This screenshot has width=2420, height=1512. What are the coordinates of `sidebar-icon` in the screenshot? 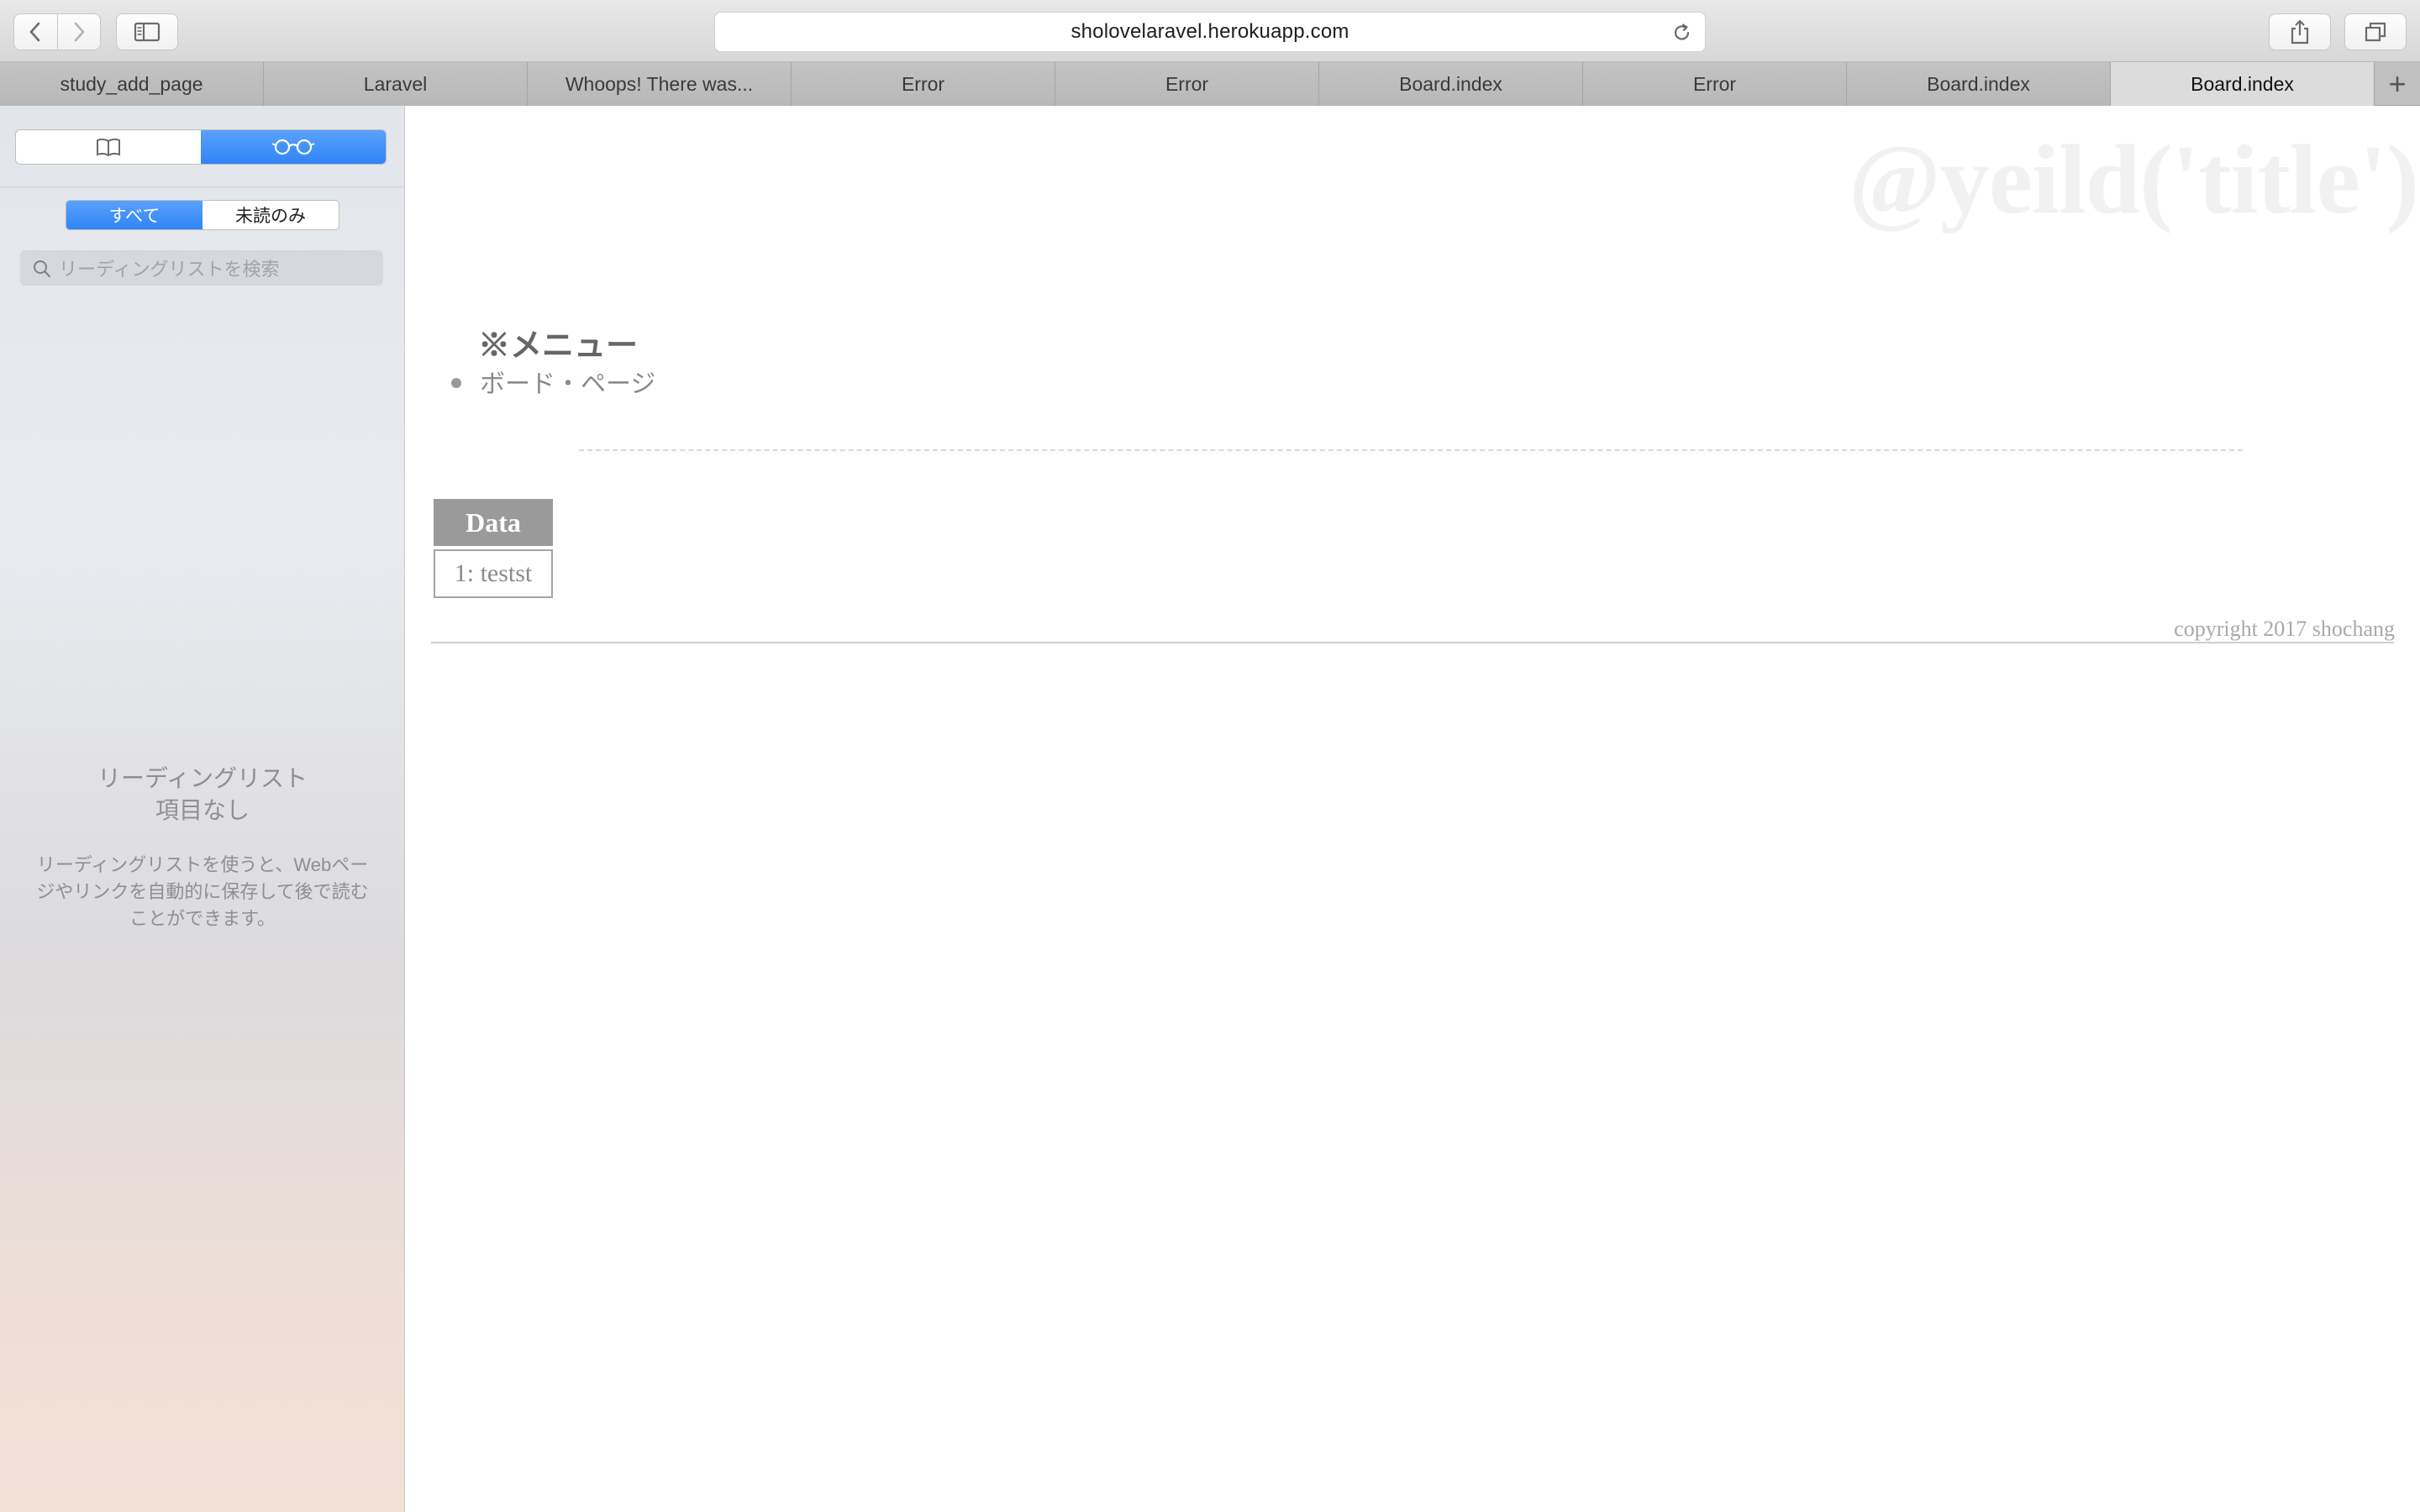 It's located at (147, 32).